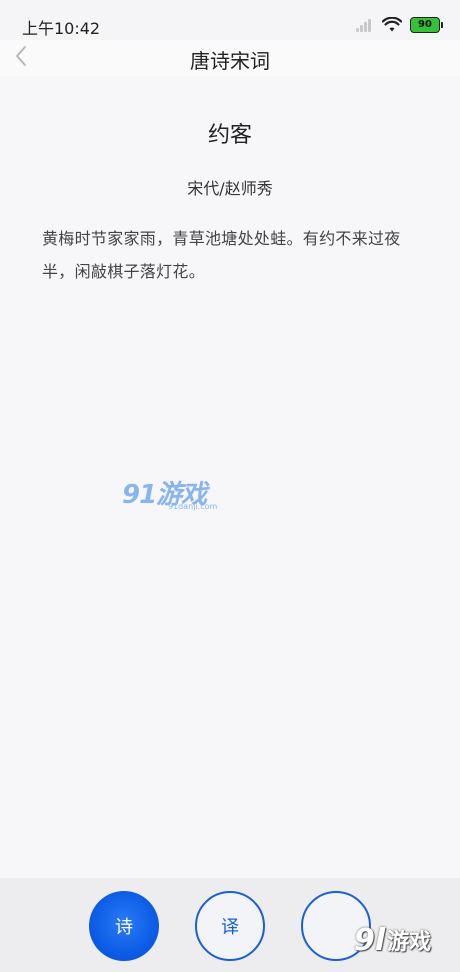 The height and width of the screenshot is (972, 460). Describe the element at coordinates (365, 25) in the screenshot. I see `signal-icon` at that location.